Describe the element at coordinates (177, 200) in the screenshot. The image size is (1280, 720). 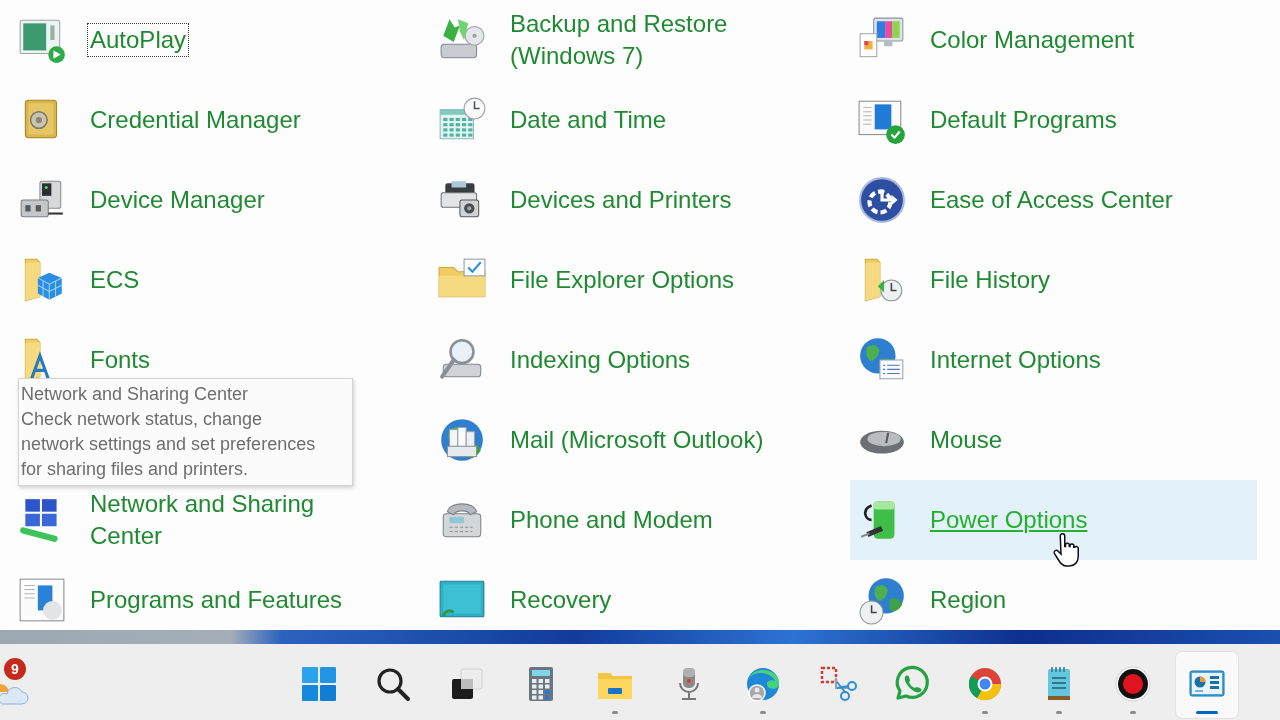
I see `item-link: Device Manager` at that location.